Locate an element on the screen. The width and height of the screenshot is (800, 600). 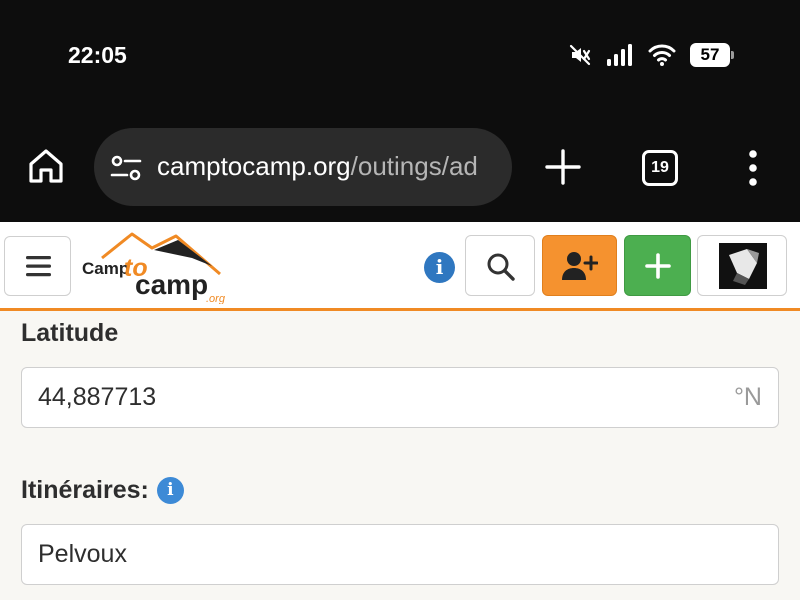
address-bar: camptocamp.org/outings/ad is located at coordinates (303, 167).